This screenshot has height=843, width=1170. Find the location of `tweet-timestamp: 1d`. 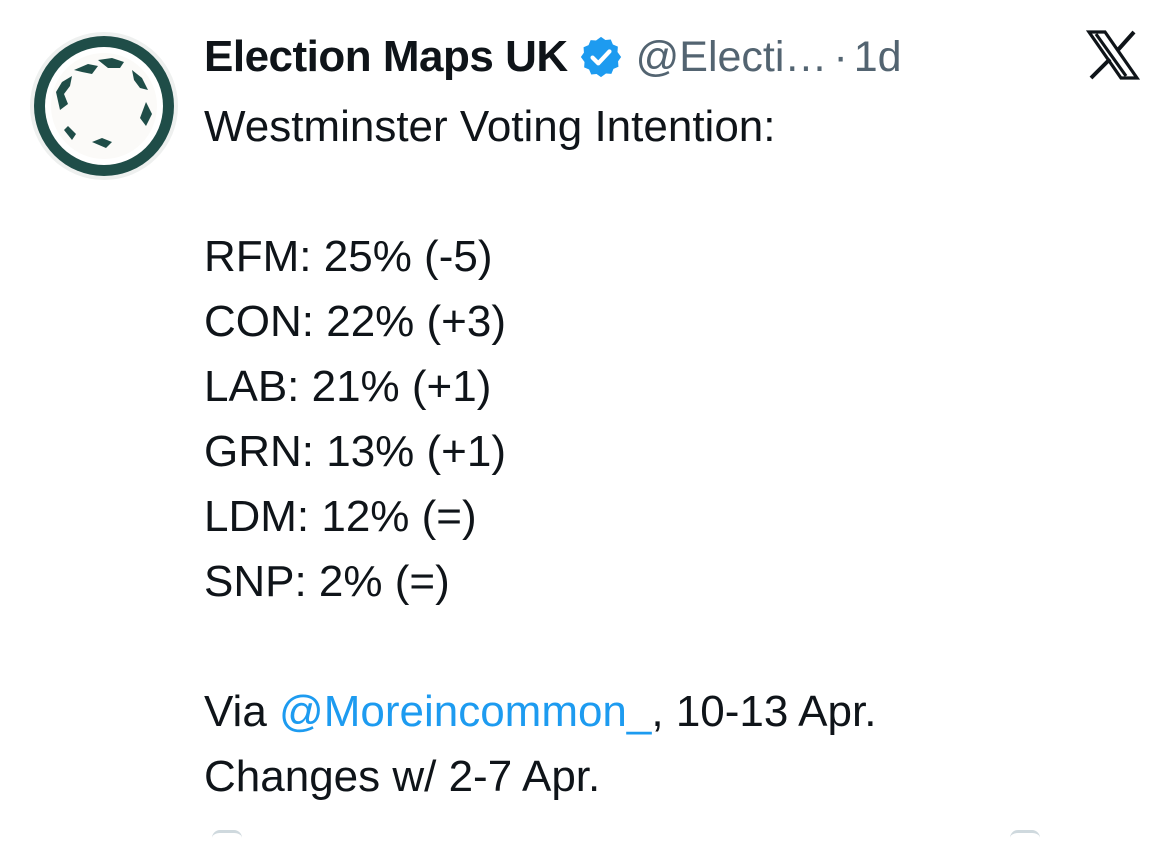

tweet-timestamp: 1d is located at coordinates (878, 57).